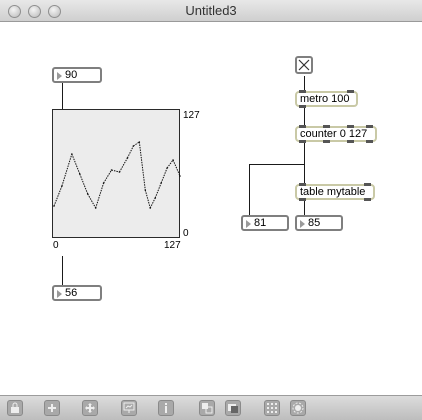 This screenshot has width=422, height=420. I want to click on toggle, so click(304, 65).